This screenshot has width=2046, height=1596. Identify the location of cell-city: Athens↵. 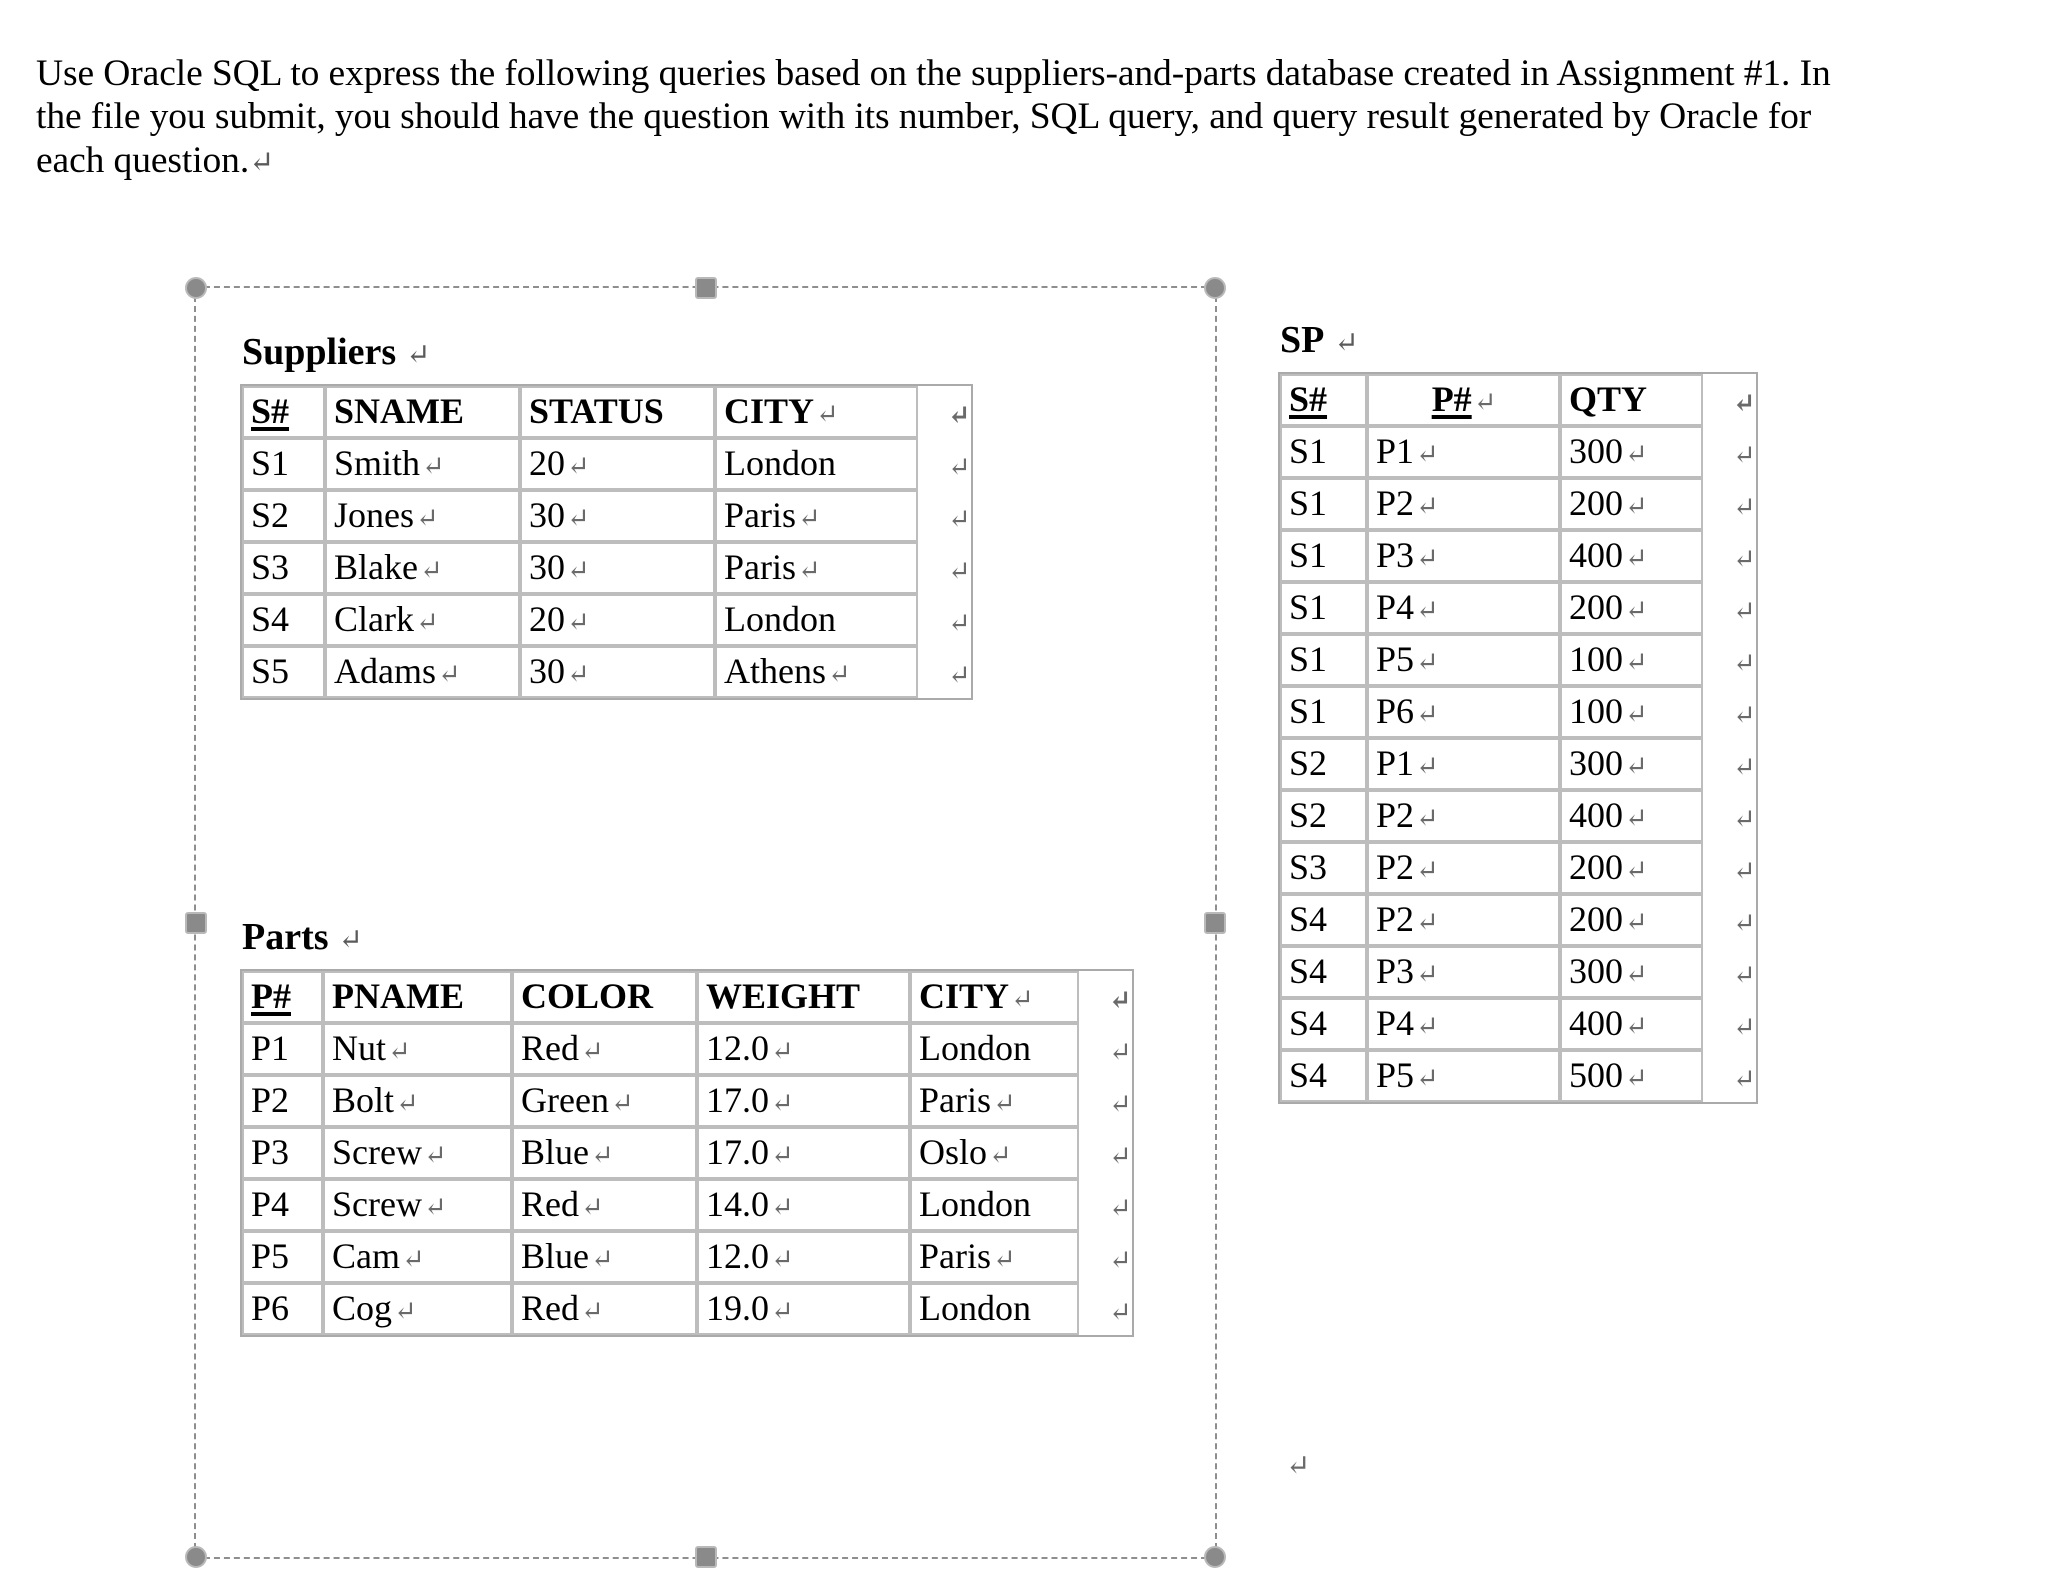
(816, 672).